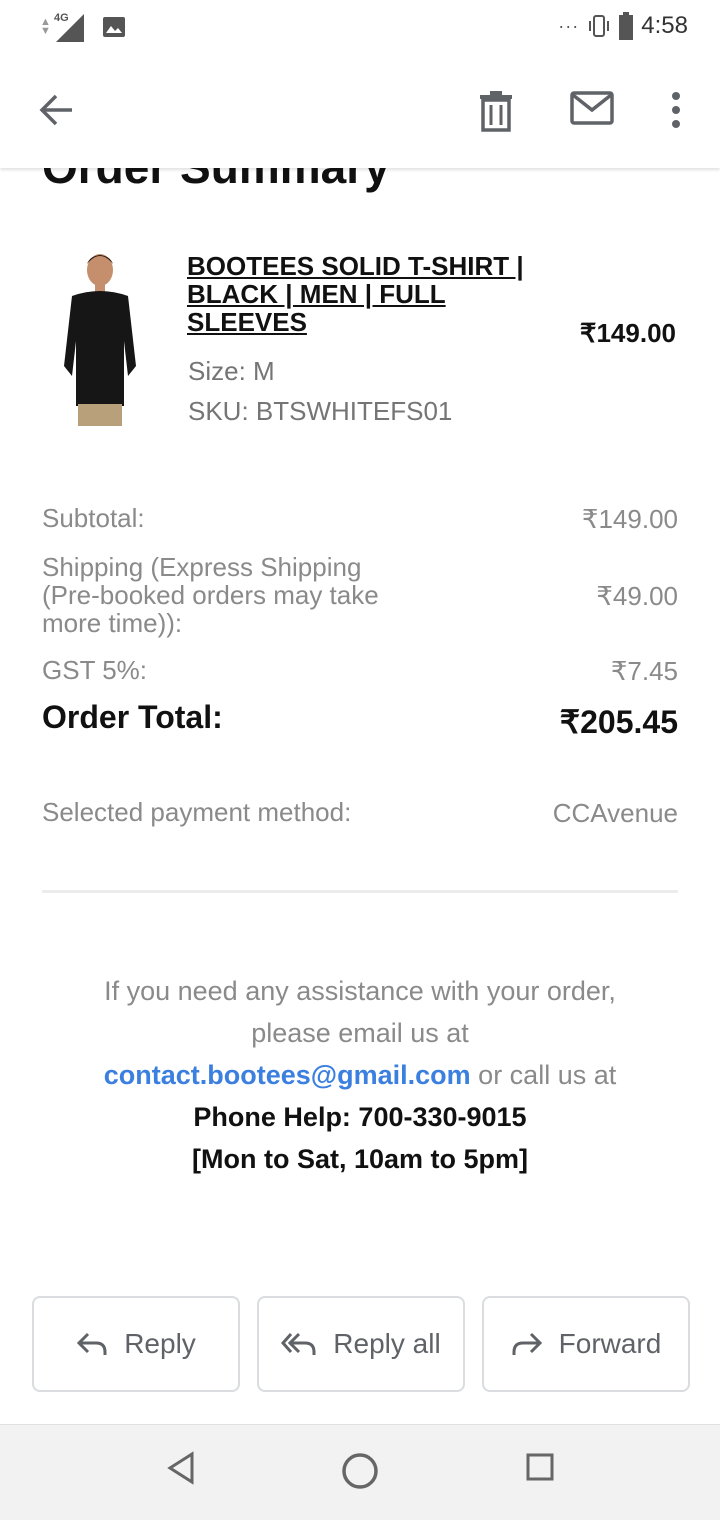  Describe the element at coordinates (387, 1343) in the screenshot. I see `reply-all-label: Reply all` at that location.